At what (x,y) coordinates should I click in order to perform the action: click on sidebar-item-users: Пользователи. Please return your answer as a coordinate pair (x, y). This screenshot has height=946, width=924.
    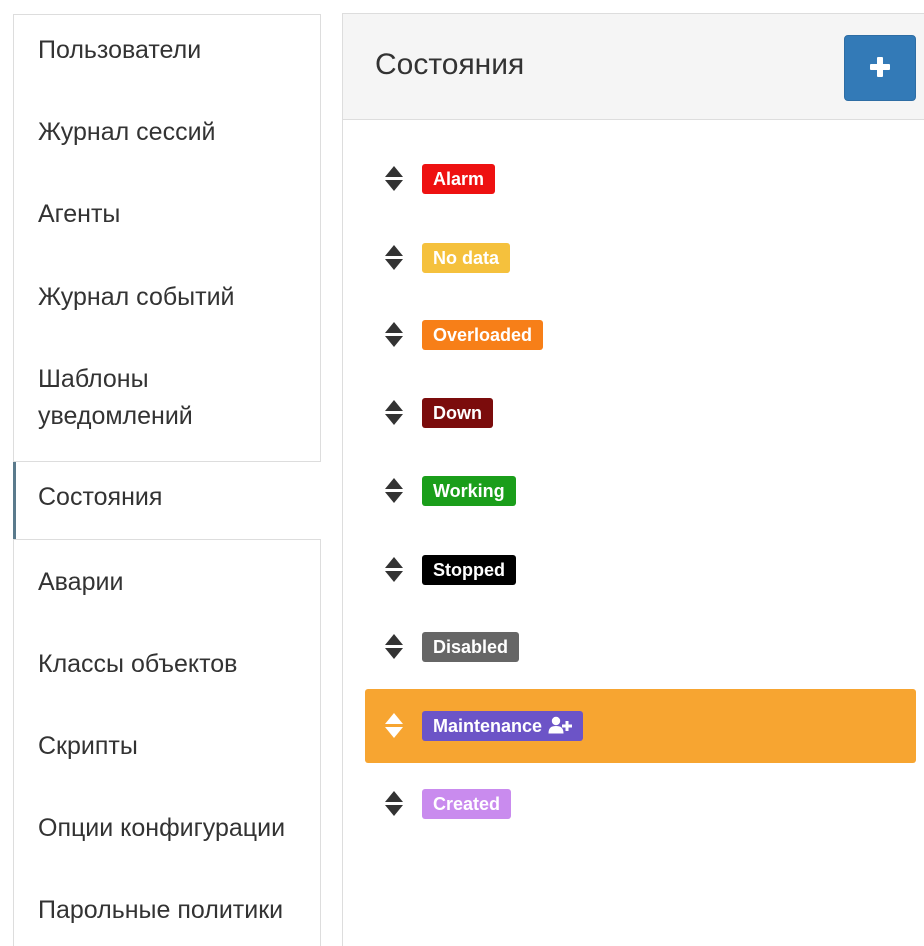
    Looking at the image, I should click on (167, 49).